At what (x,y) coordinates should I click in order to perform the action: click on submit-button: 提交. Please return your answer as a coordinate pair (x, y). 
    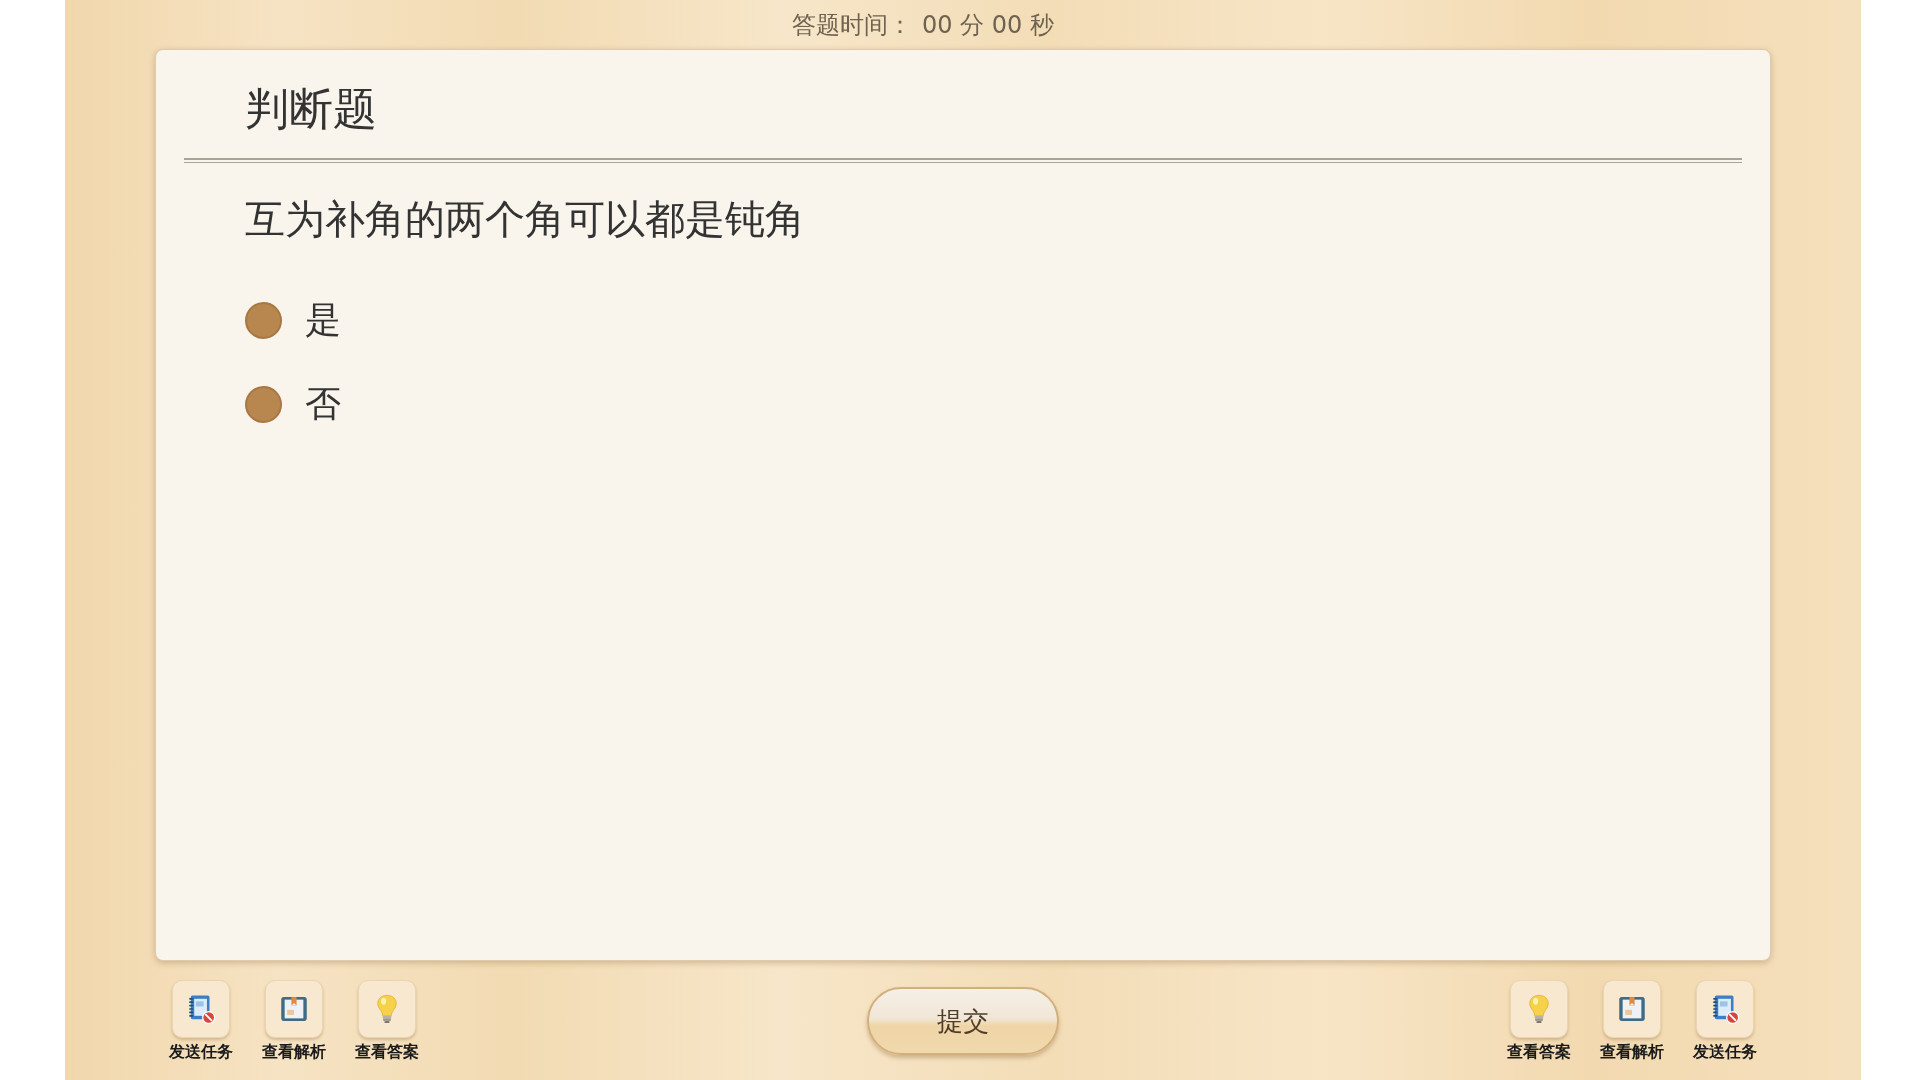
    Looking at the image, I should click on (963, 1021).